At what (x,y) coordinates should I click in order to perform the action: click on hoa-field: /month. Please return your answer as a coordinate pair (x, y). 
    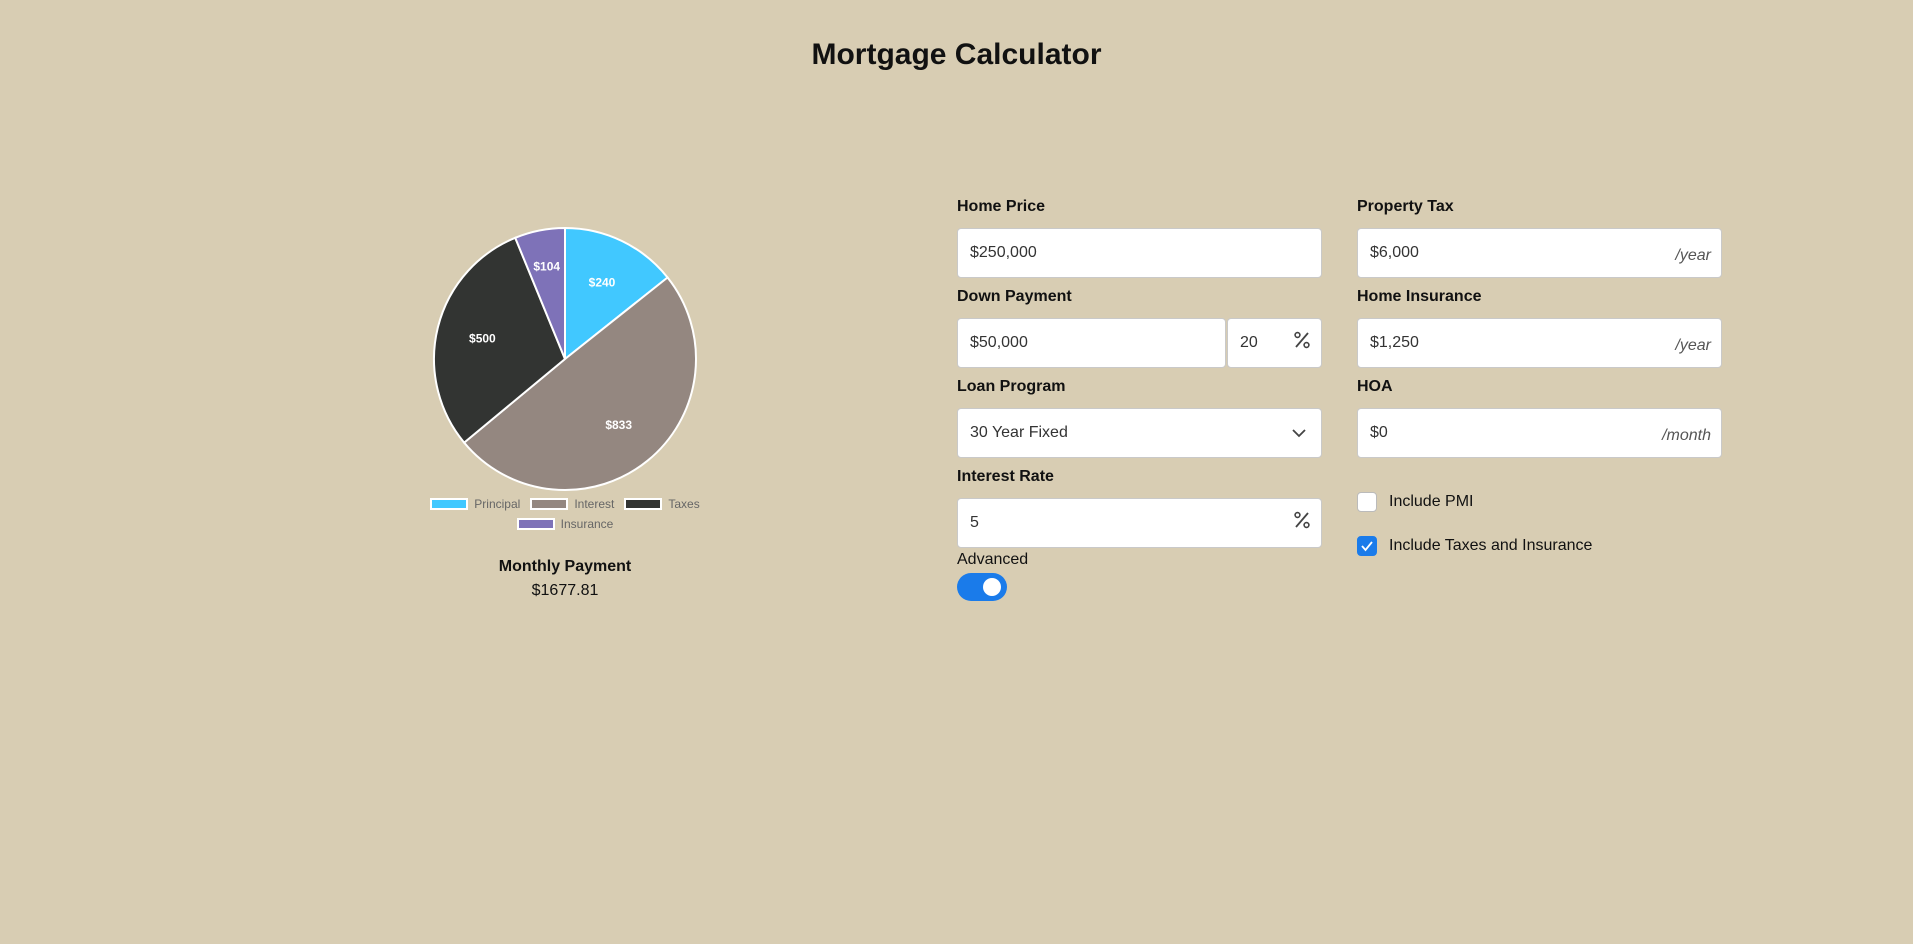
    Looking at the image, I should click on (1539, 433).